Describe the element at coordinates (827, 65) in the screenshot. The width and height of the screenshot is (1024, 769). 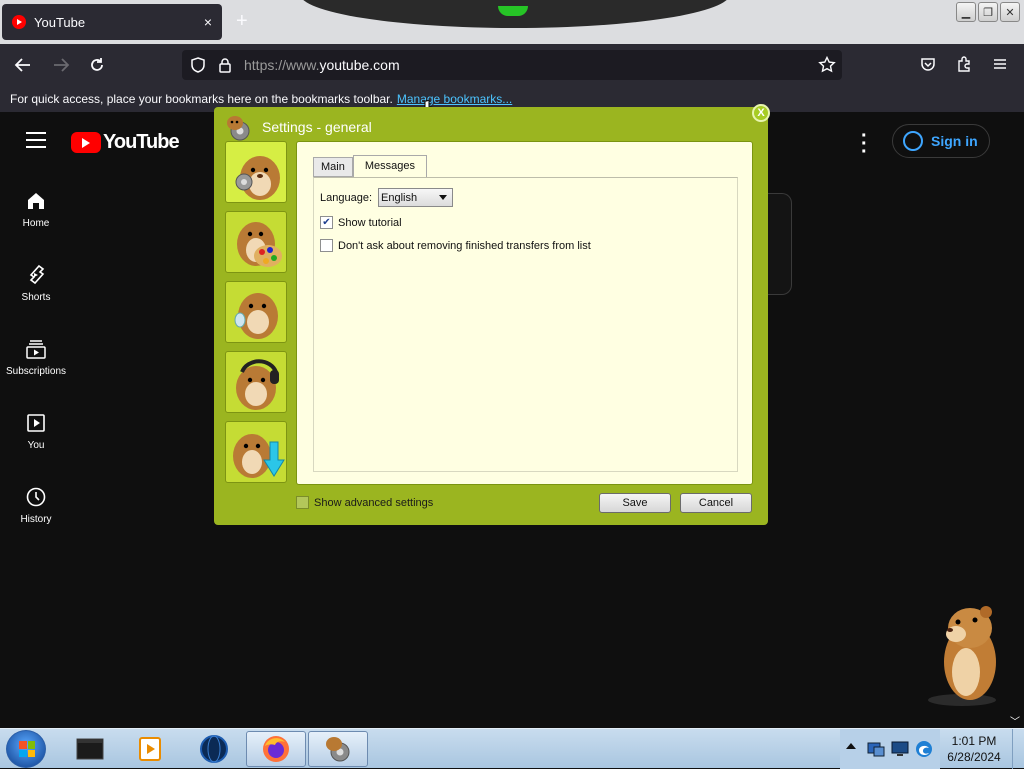
I see `bookmark-star-icon` at that location.